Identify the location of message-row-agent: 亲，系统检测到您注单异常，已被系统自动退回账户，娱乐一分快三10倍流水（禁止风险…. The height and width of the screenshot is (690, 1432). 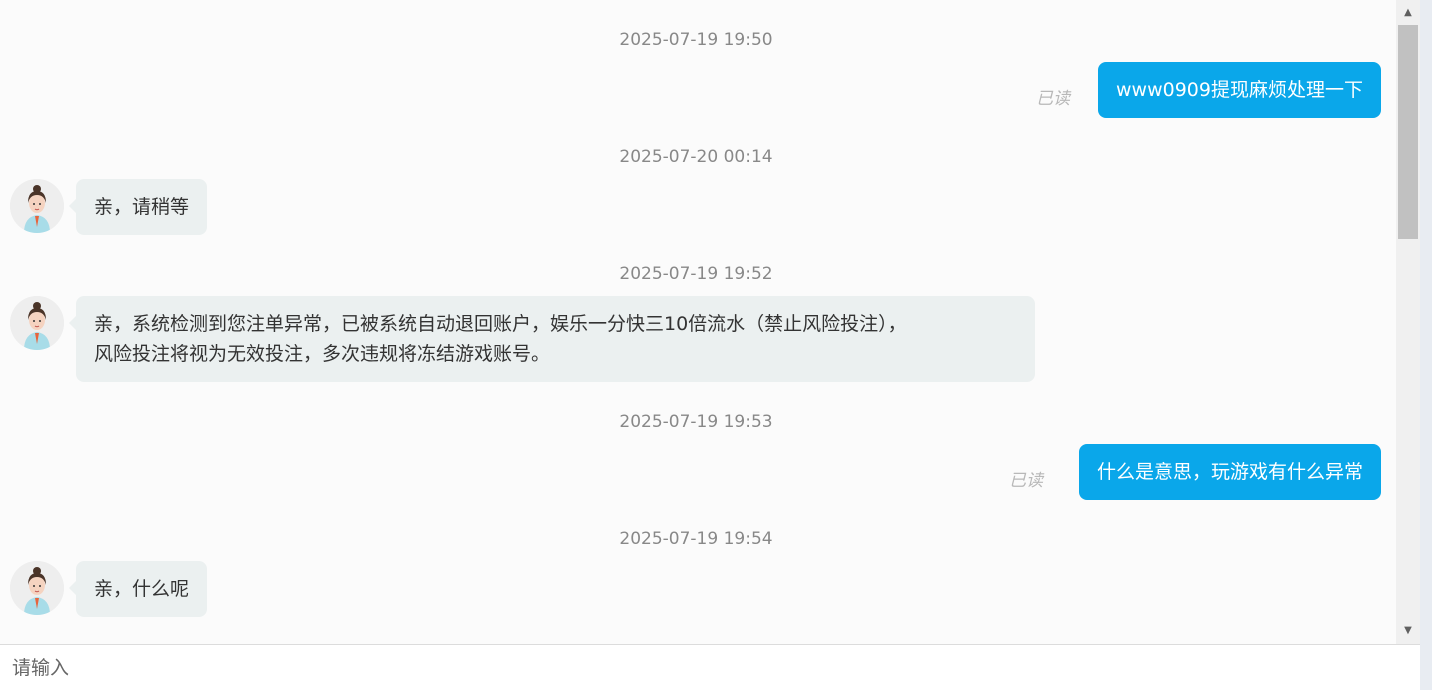
(698, 340).